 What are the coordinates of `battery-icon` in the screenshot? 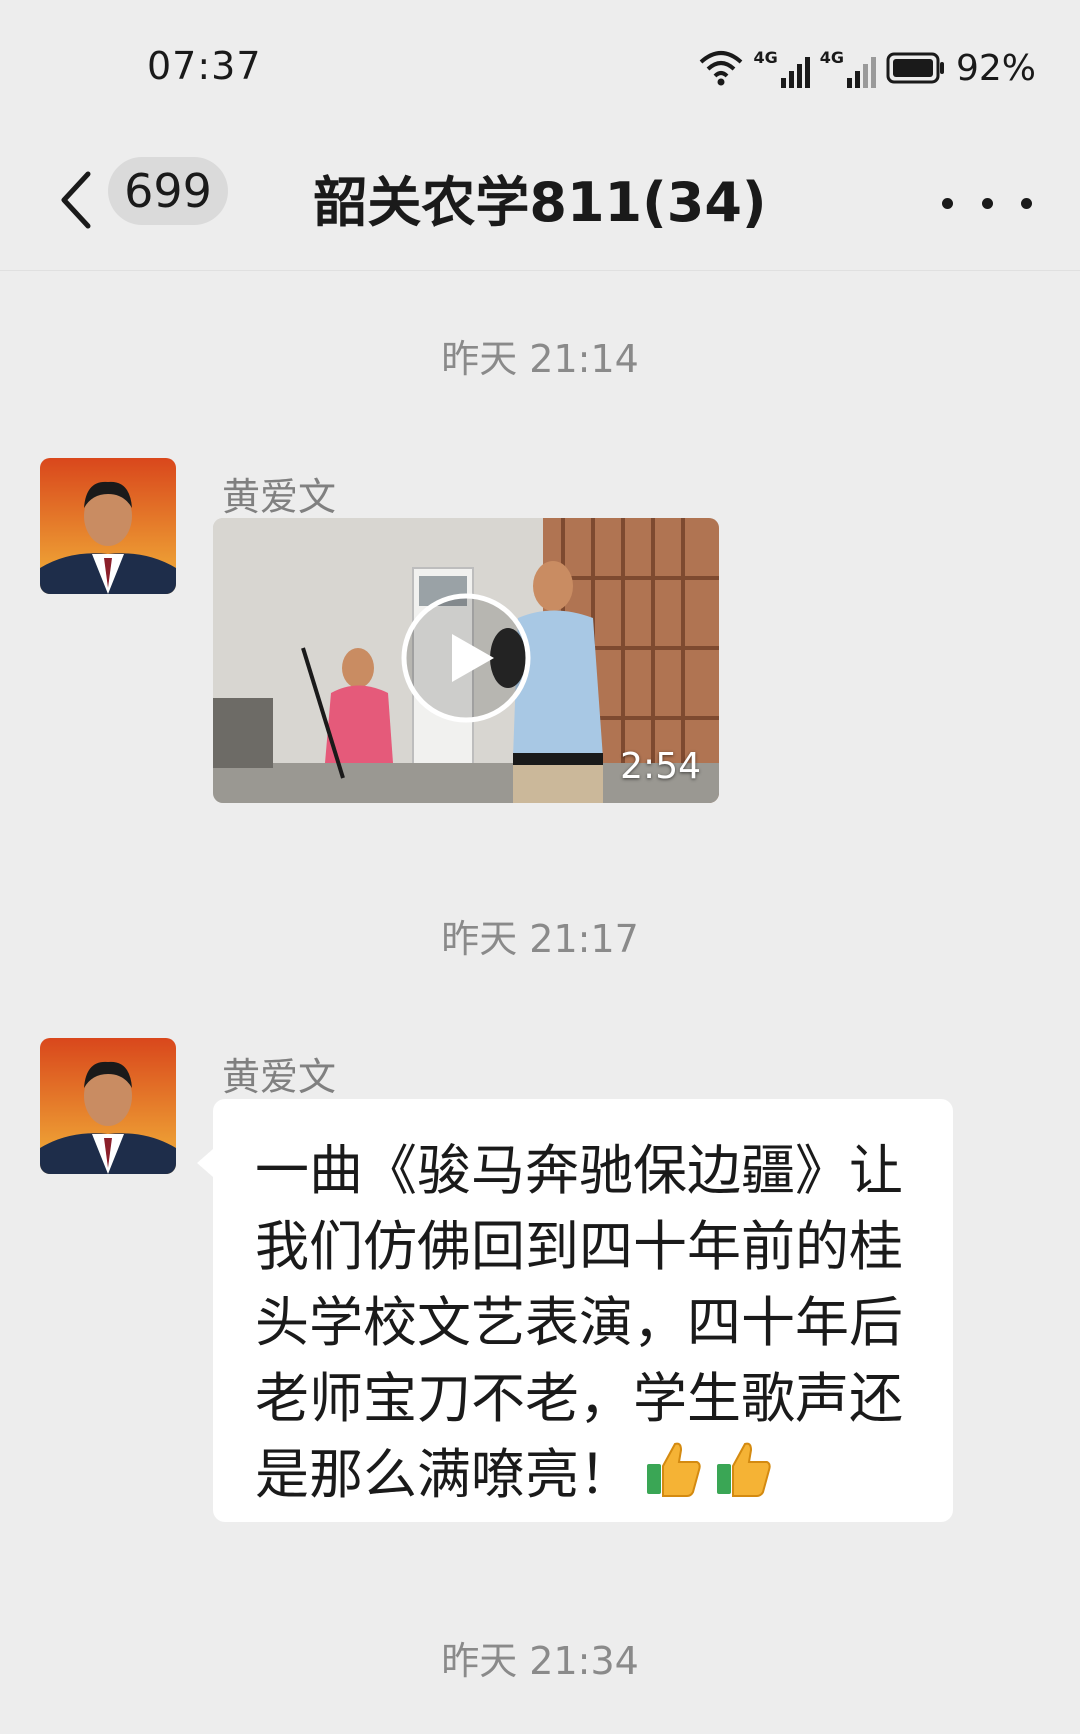 It's located at (915, 68).